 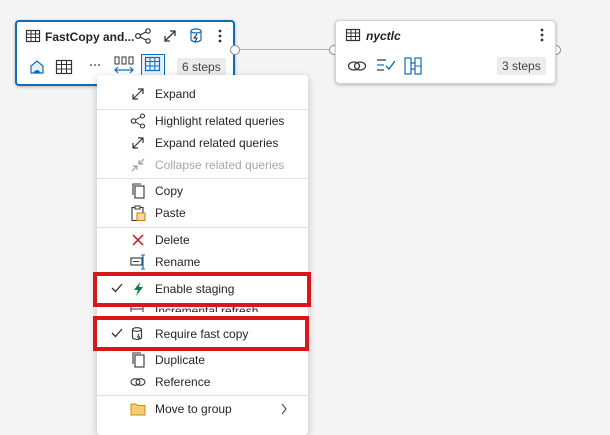 I want to click on menu-item-highlight-related: Highlight related queries, so click(x=202, y=121).